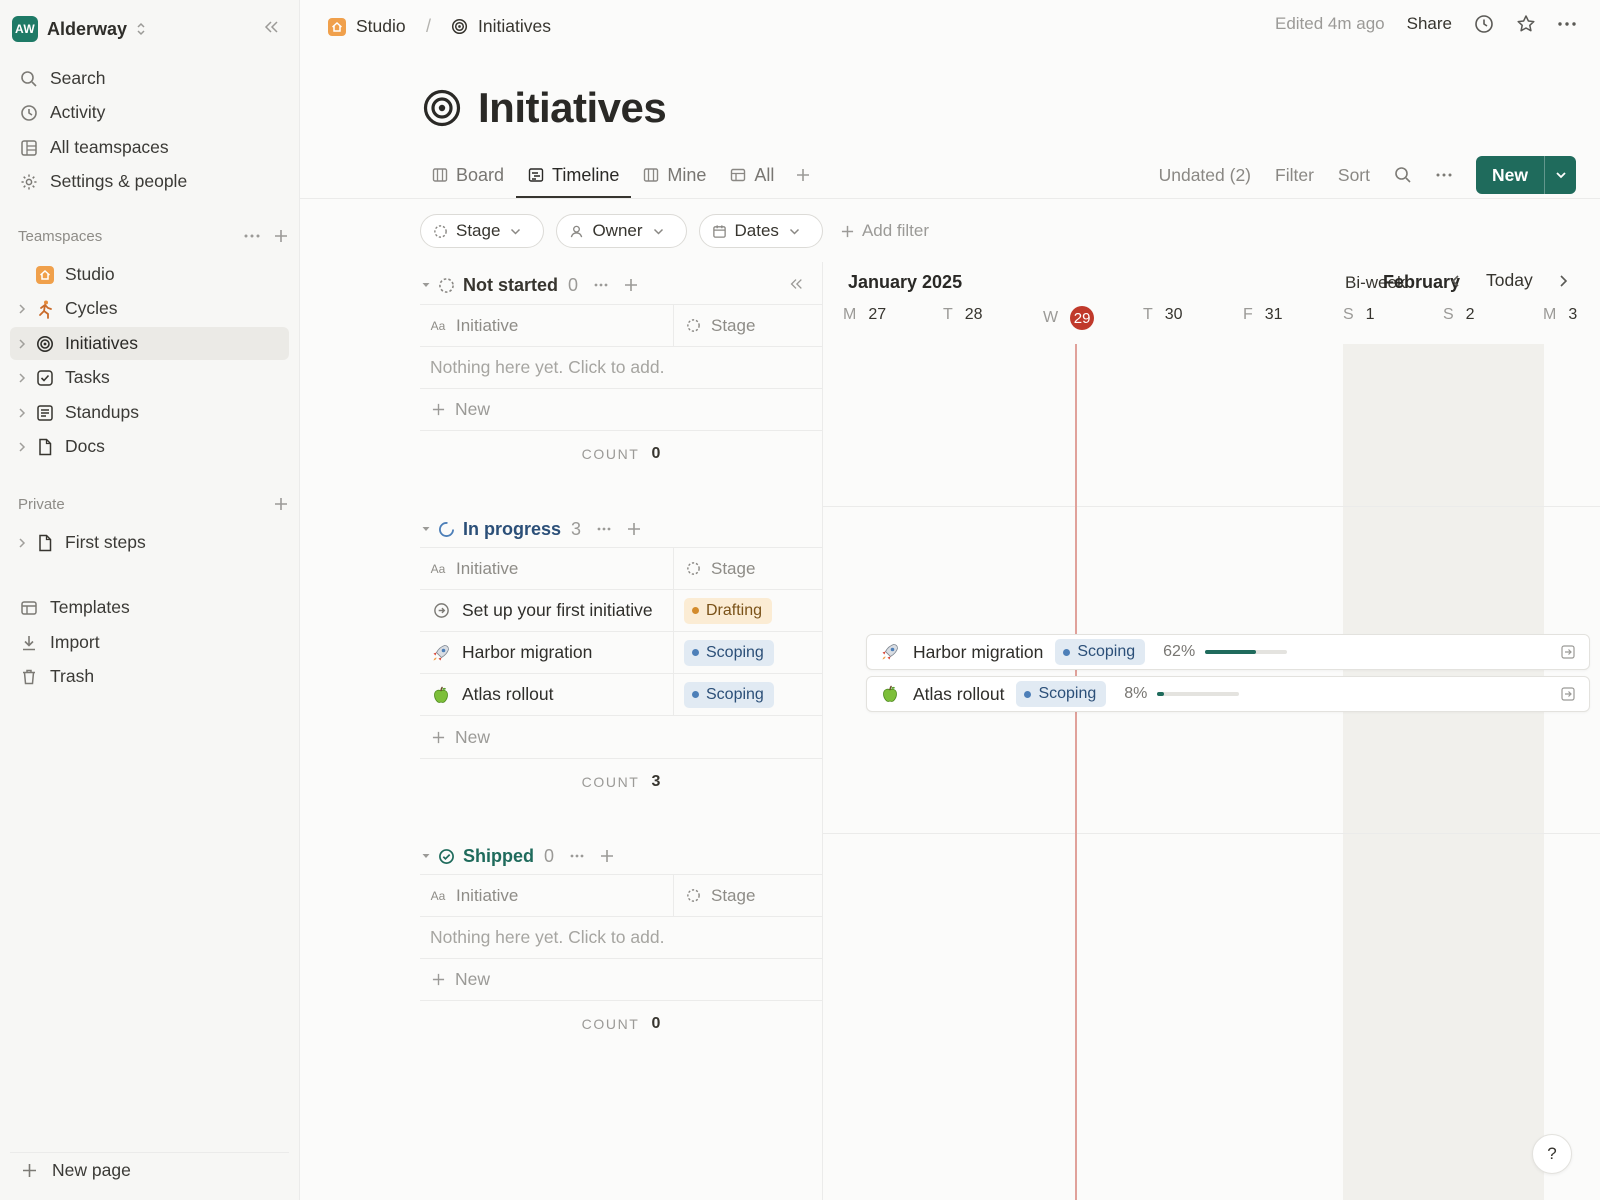  I want to click on table-row: Harbor migration Scoping, so click(621, 653).